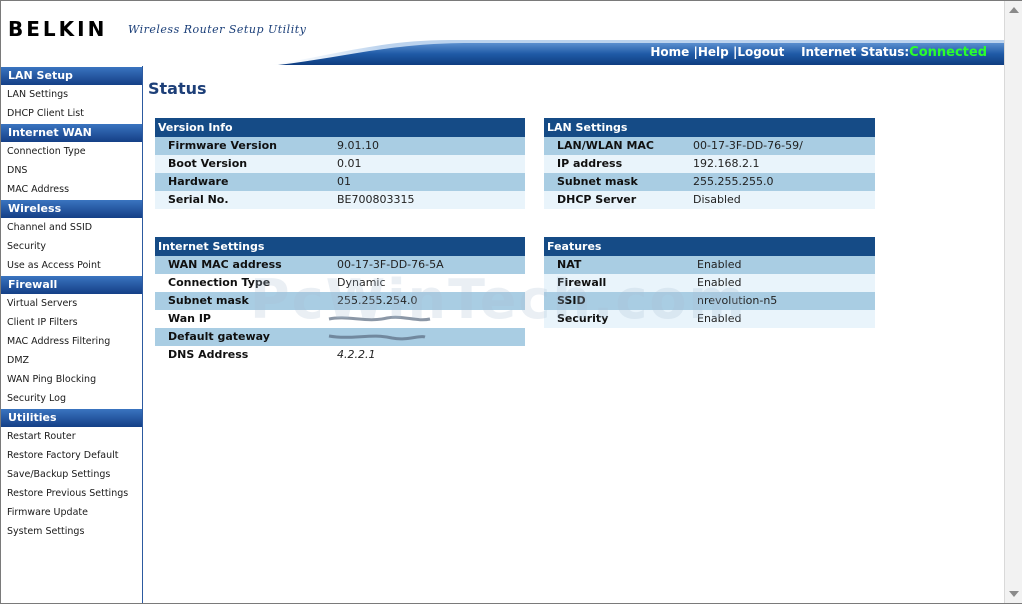 Image resolution: width=1022 pixels, height=604 pixels. I want to click on hardware-label: Hardware, so click(198, 181).